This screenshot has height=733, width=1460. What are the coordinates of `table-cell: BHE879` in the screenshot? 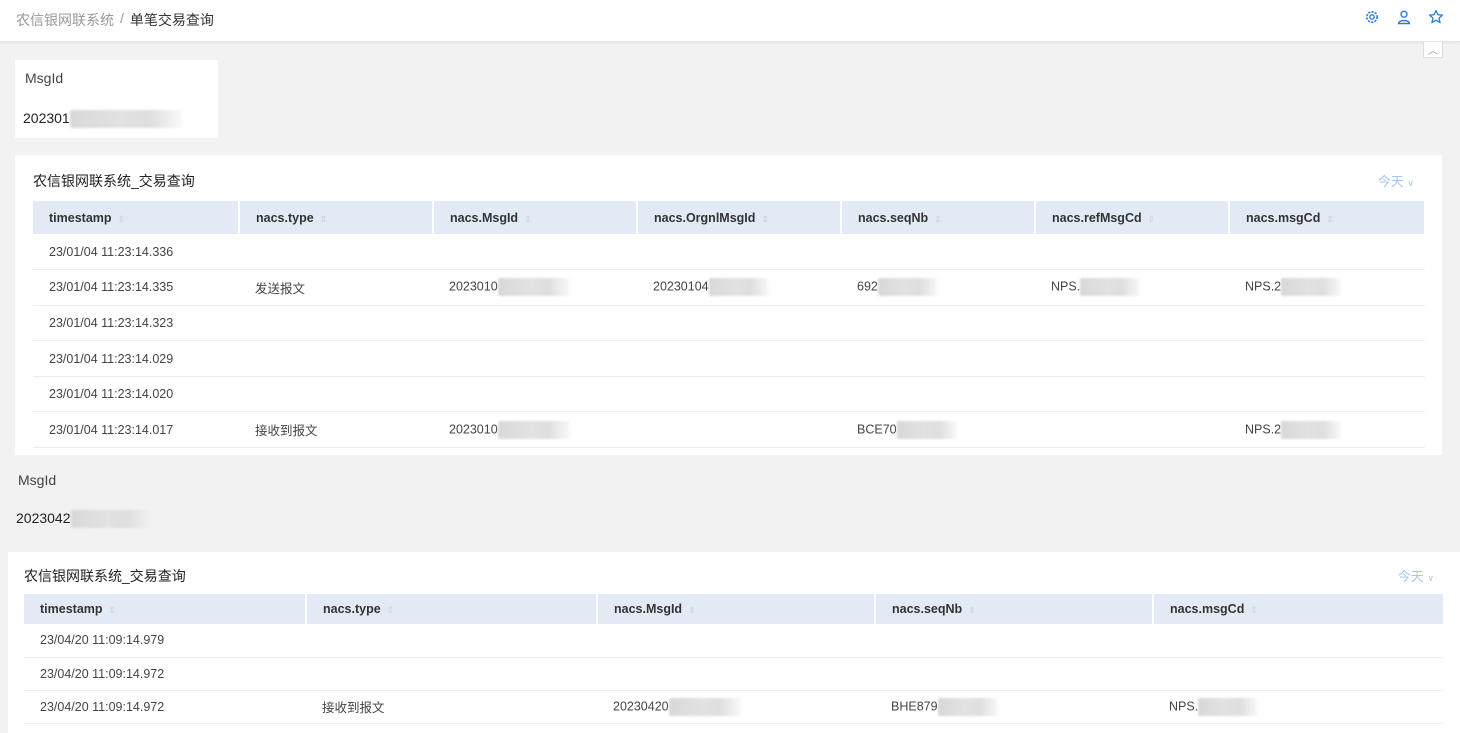 It's located at (1014, 707).